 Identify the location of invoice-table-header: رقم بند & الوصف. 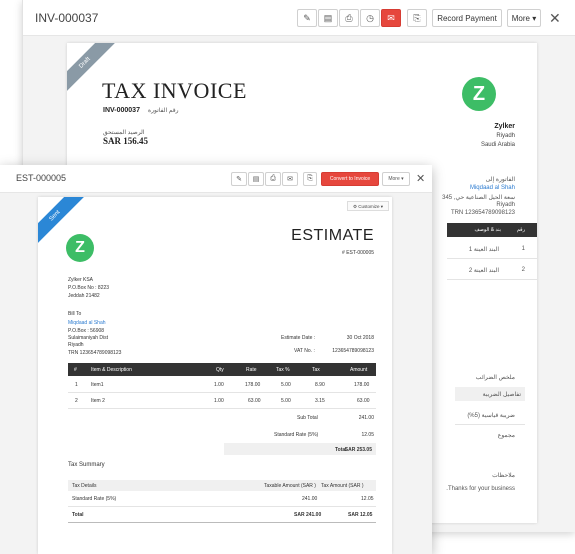
(492, 230).